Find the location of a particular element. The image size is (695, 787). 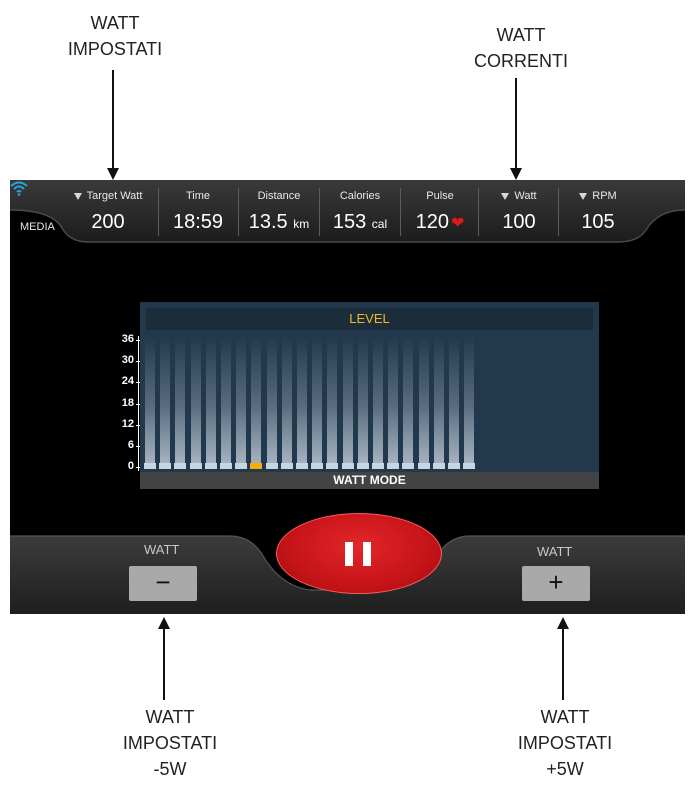

stat-value-text: 18:59 is located at coordinates (198, 222).